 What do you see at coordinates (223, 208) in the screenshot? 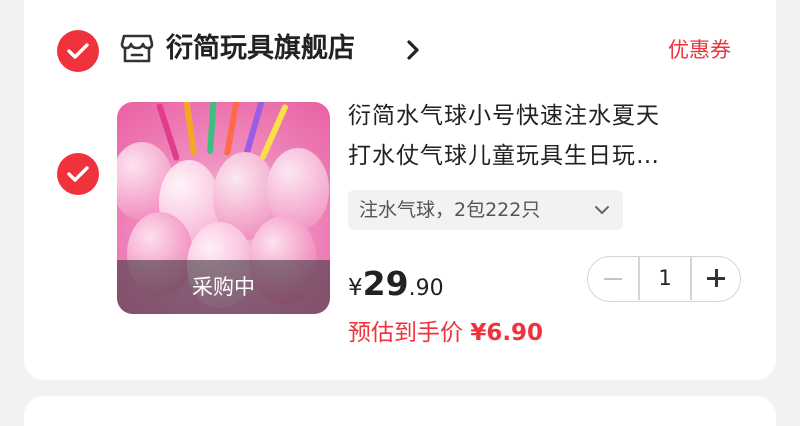
I see `product-thumbnail: 采购中` at bounding box center [223, 208].